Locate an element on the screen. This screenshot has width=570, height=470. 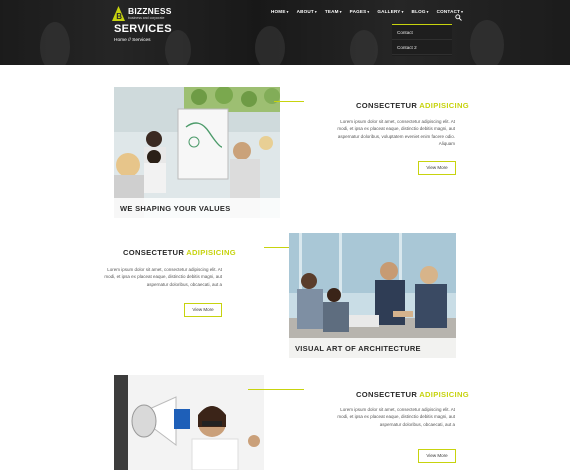
section-1-accent-line is located at coordinates (289, 101).